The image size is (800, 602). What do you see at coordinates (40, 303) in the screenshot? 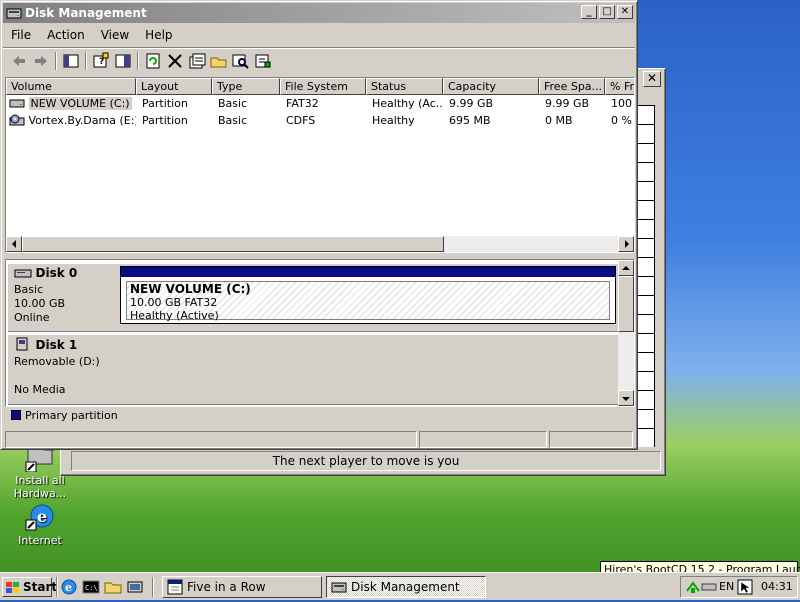
I see `disk-size: 10.00 GB` at bounding box center [40, 303].